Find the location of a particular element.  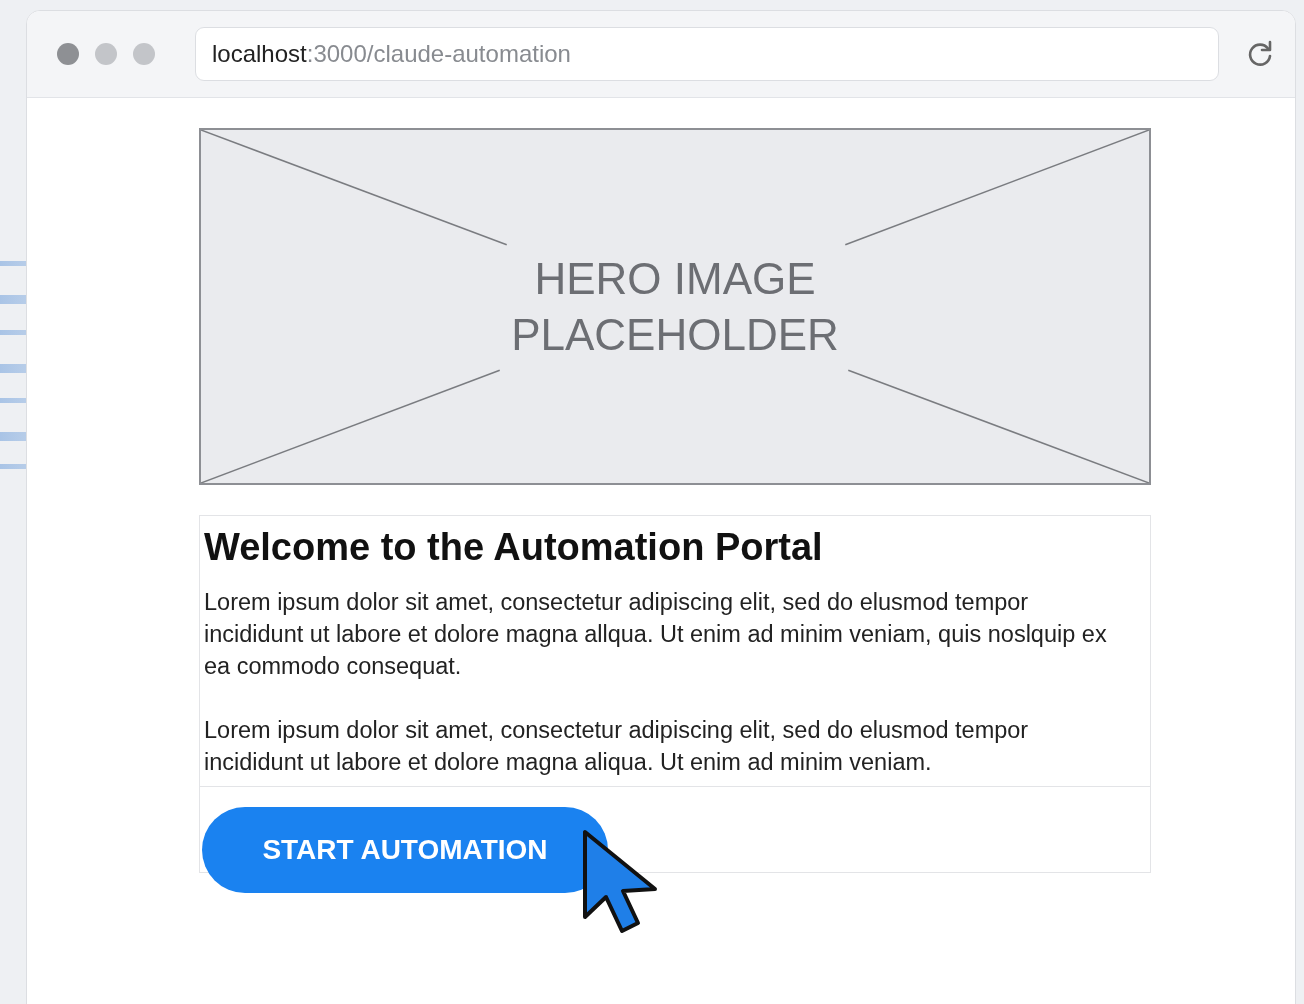

address-bar: localhost:3000/claude-automation is located at coordinates (707, 54).